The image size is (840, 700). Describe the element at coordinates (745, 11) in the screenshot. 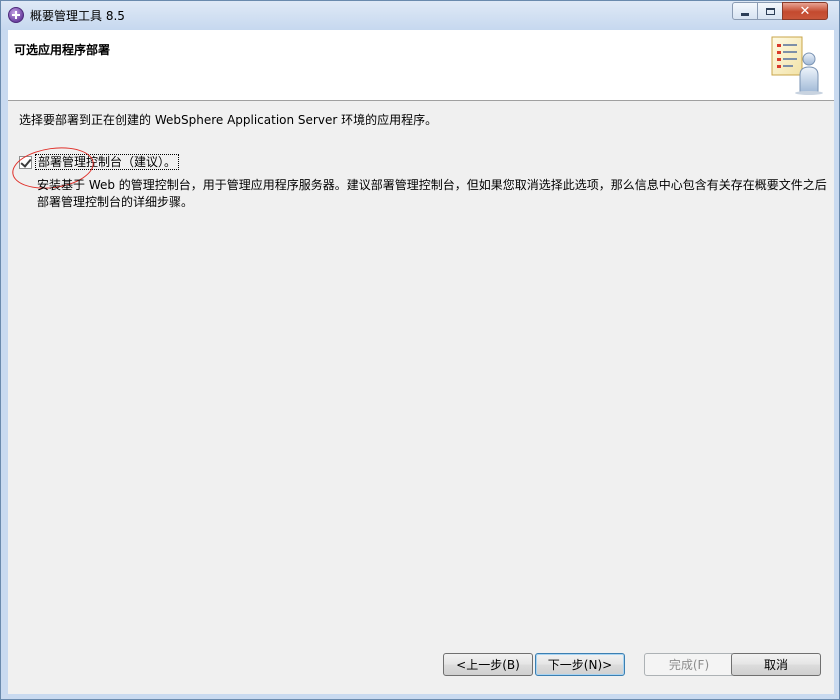

I see `minimize-button` at that location.